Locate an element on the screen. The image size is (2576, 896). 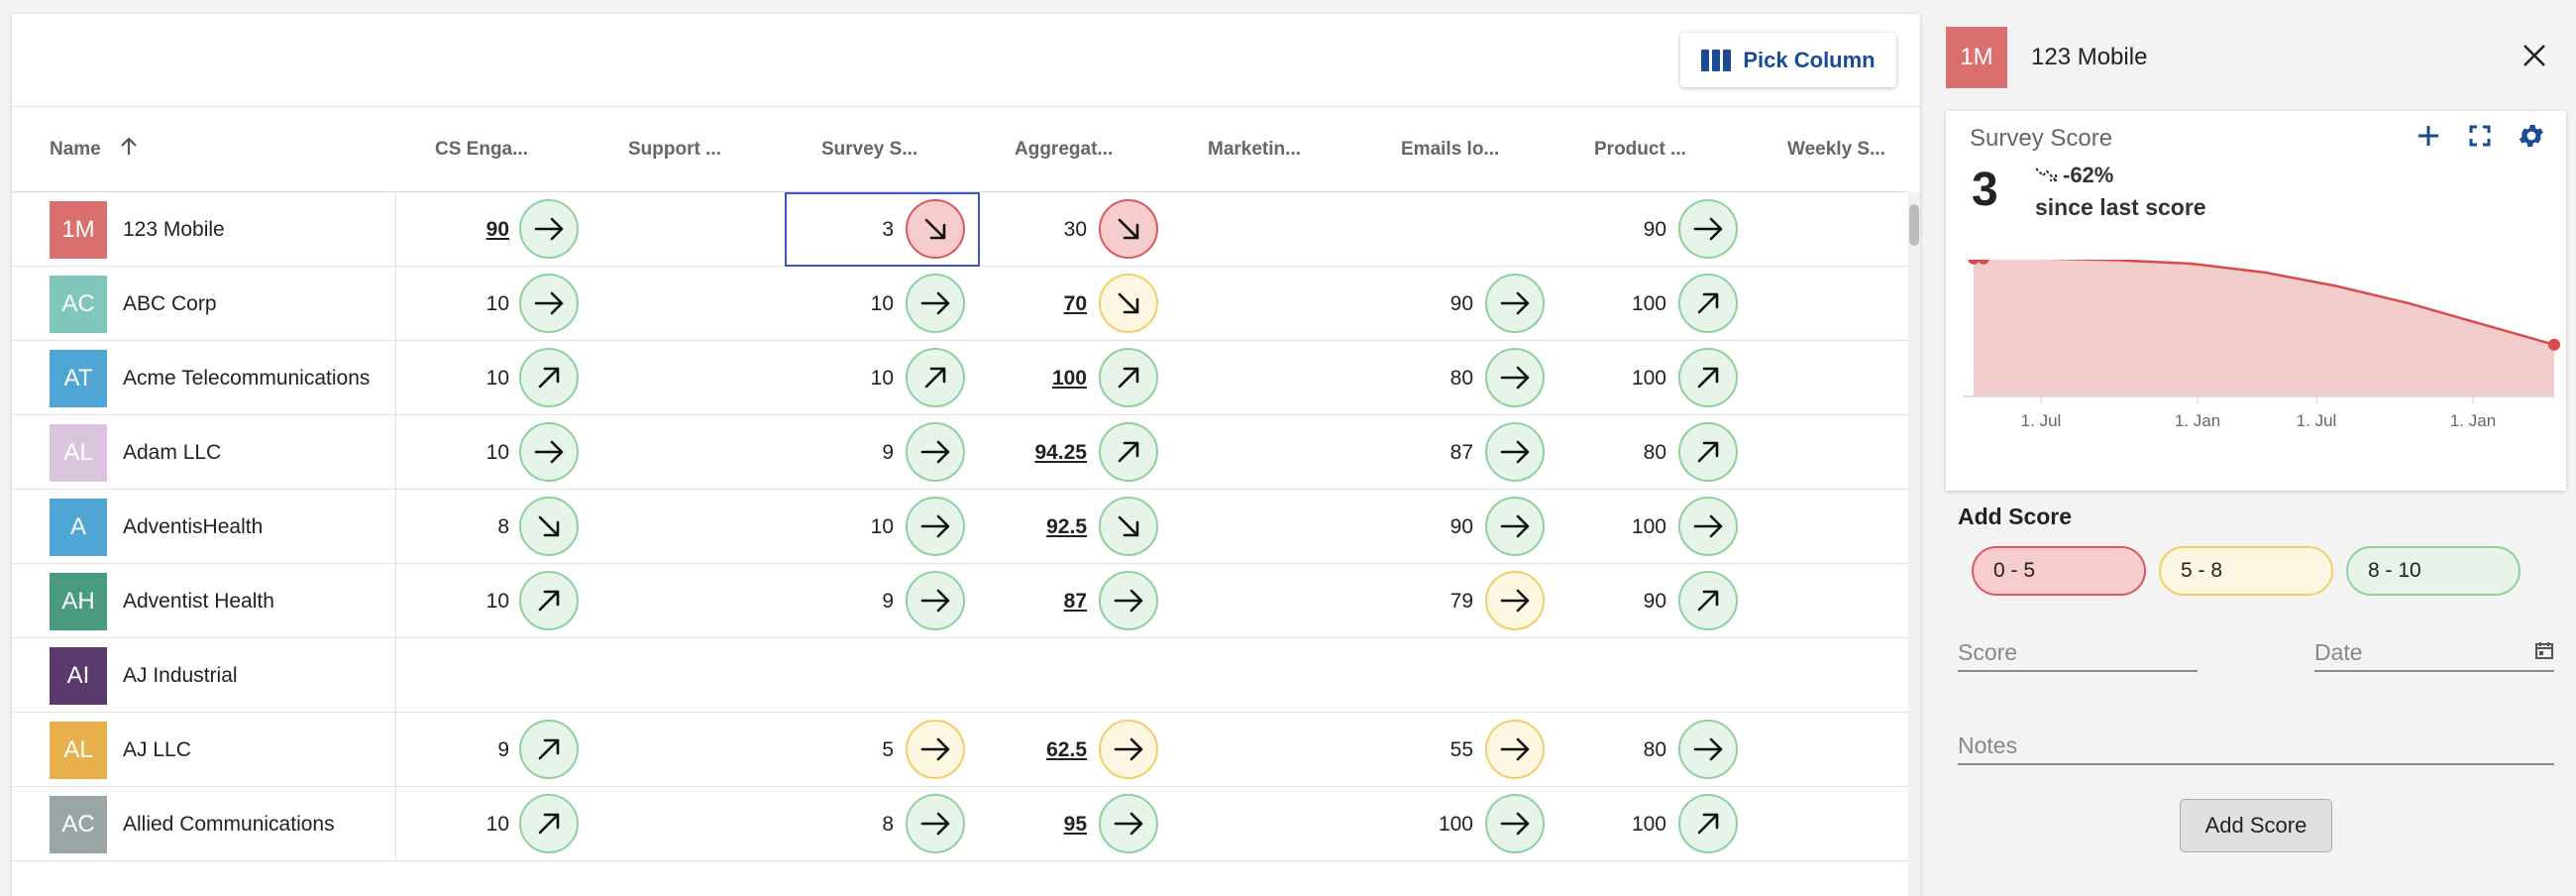
pick-column-button: Pick Column is located at coordinates (1788, 60).